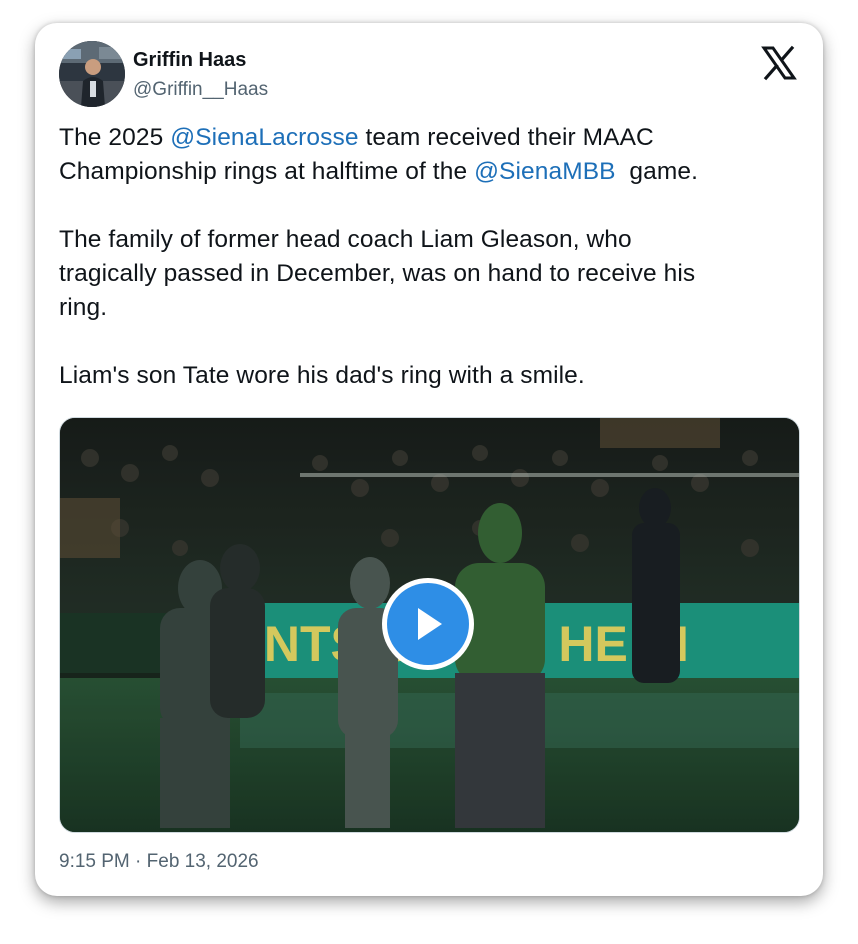 The height and width of the screenshot is (944, 858). Describe the element at coordinates (267, 171) in the screenshot. I see `text-segment: Championship rings at halftime of the` at that location.